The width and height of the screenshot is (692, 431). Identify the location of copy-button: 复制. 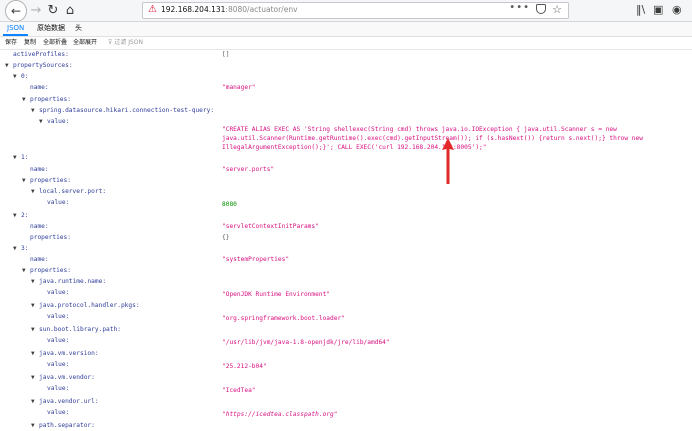
(30, 43).